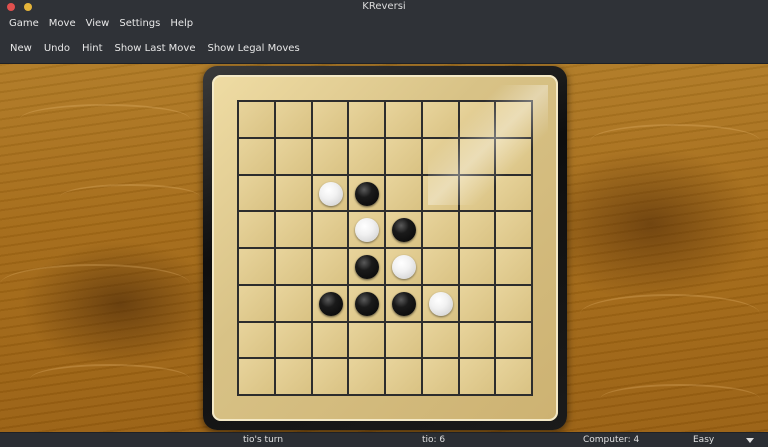  I want to click on menu-game: Game, so click(24, 24).